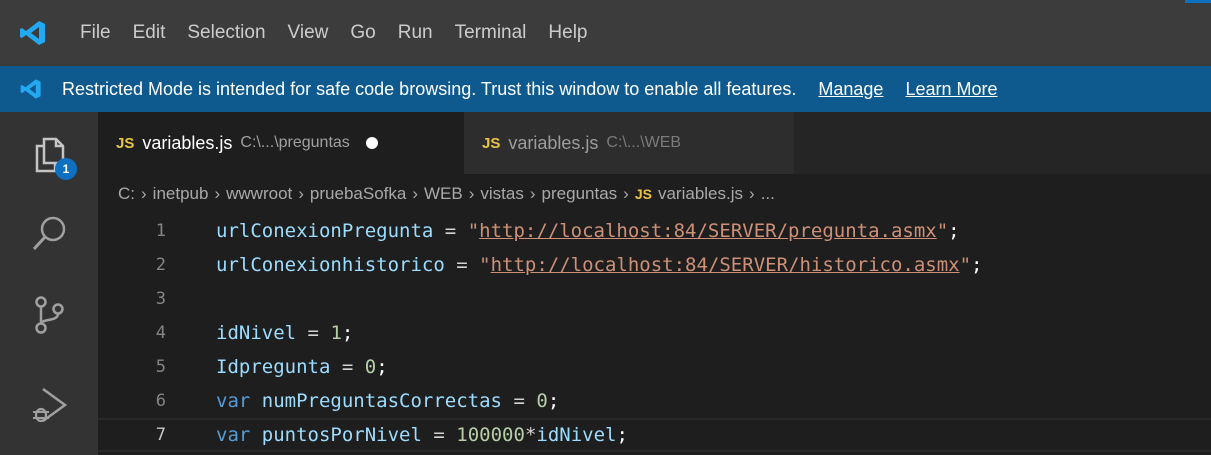 Image resolution: width=1211 pixels, height=455 pixels. I want to click on run-debug-icon, so click(49, 405).